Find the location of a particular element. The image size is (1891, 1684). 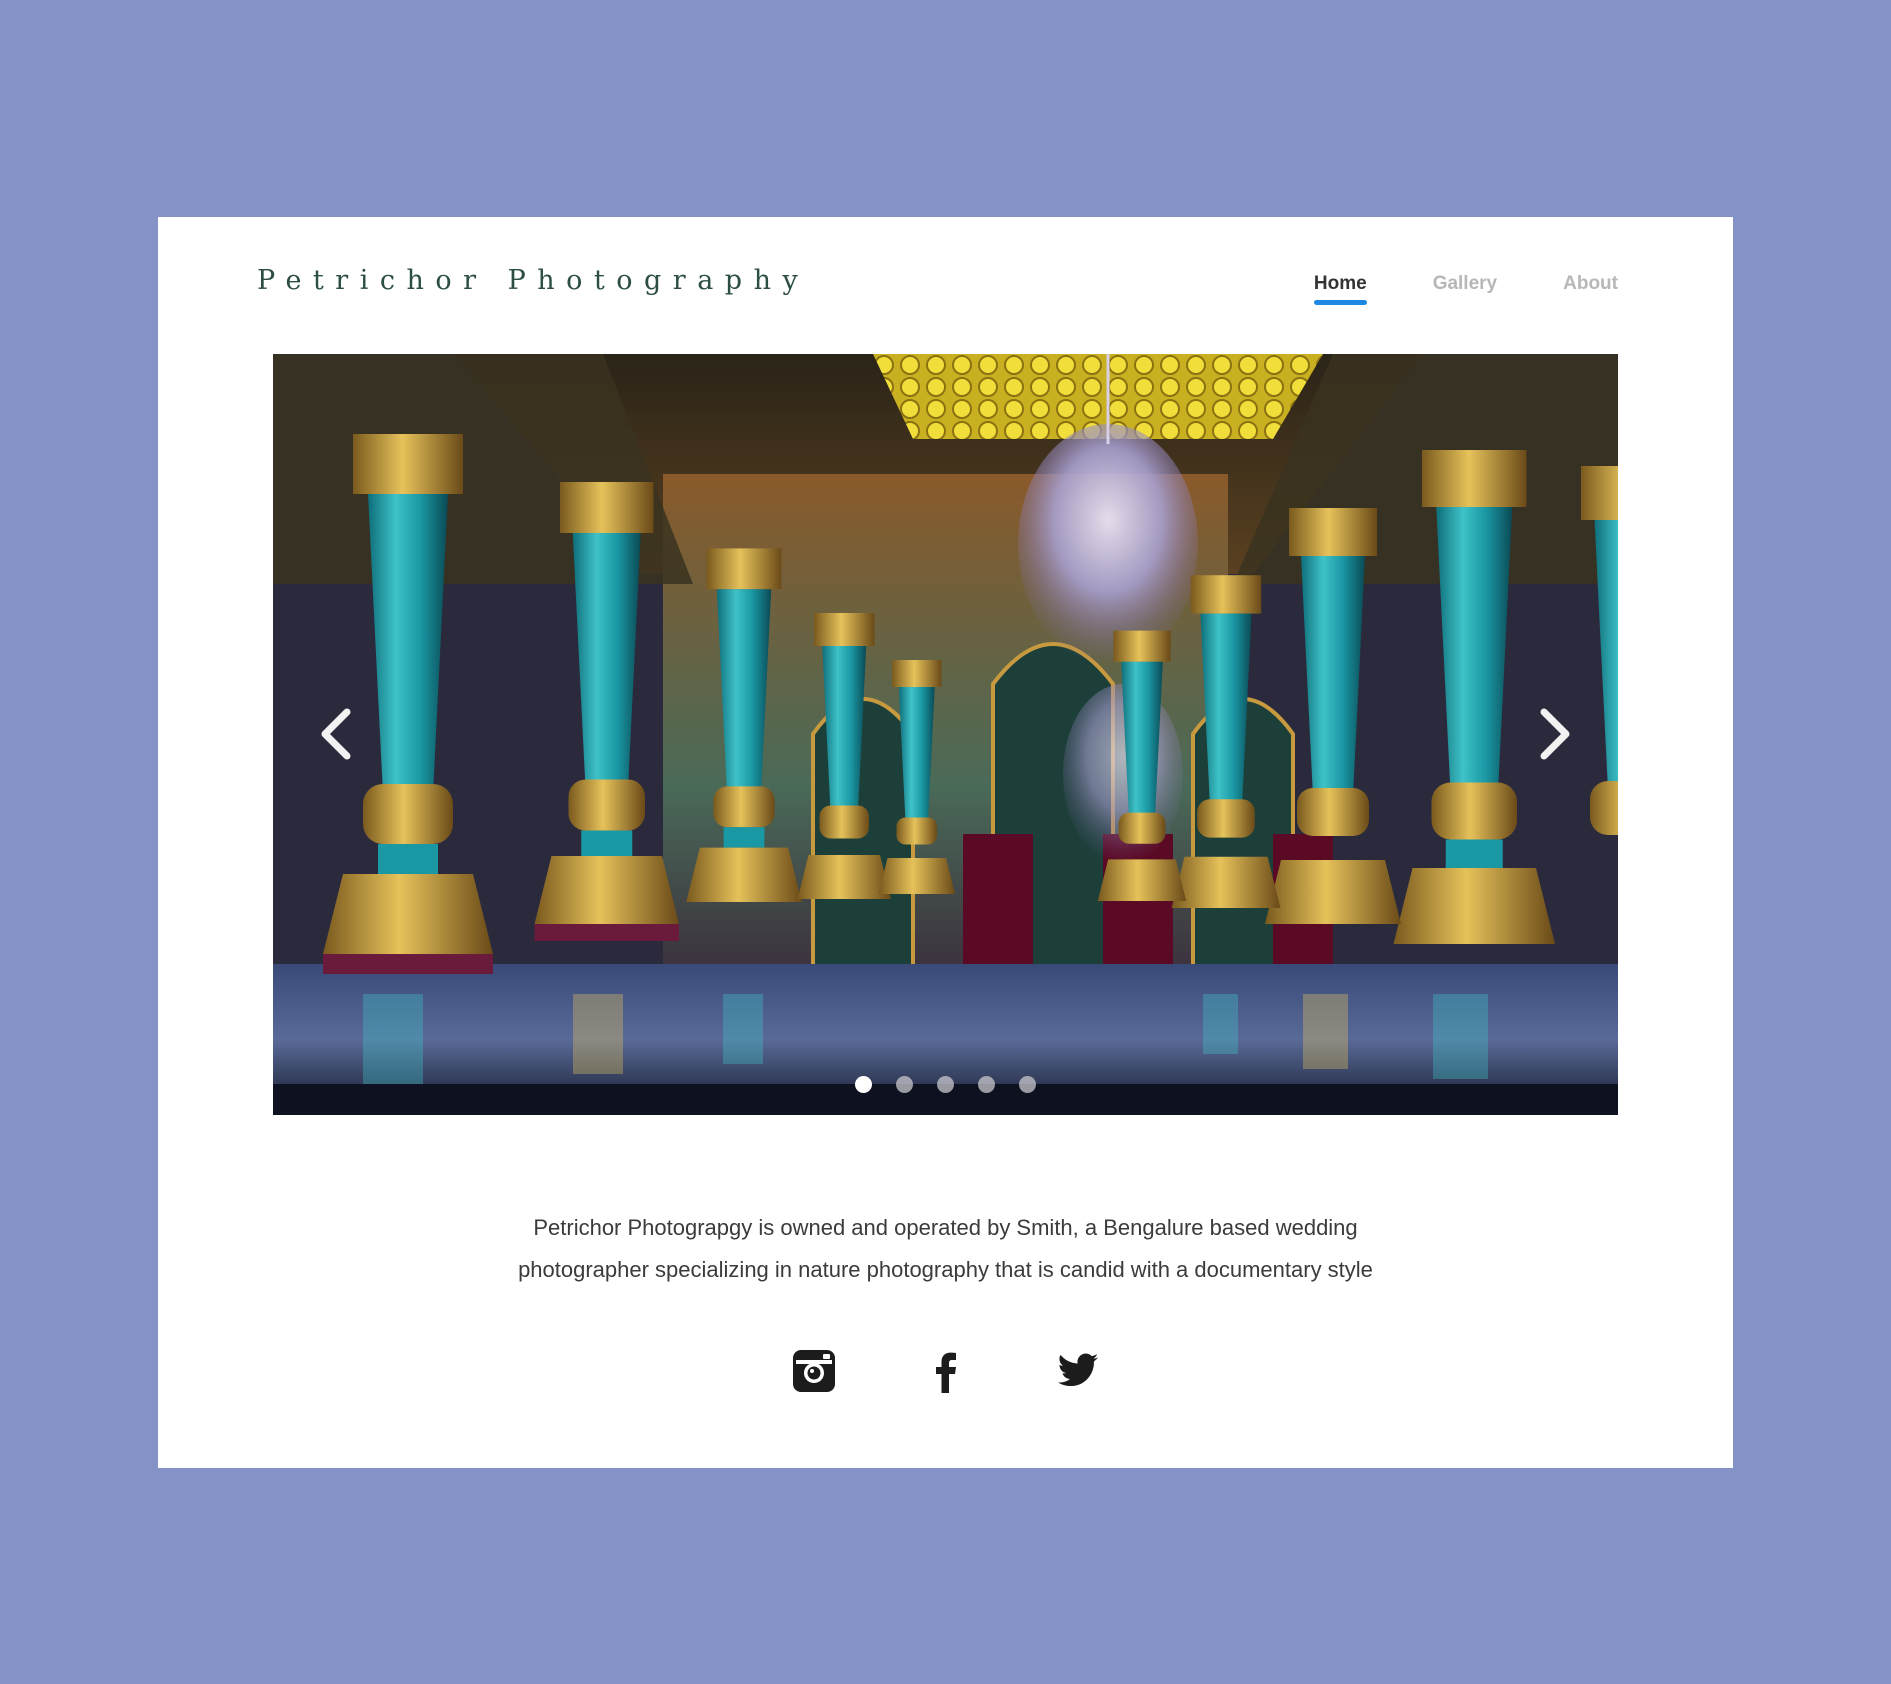

instagram-icon is located at coordinates (813, 1371).